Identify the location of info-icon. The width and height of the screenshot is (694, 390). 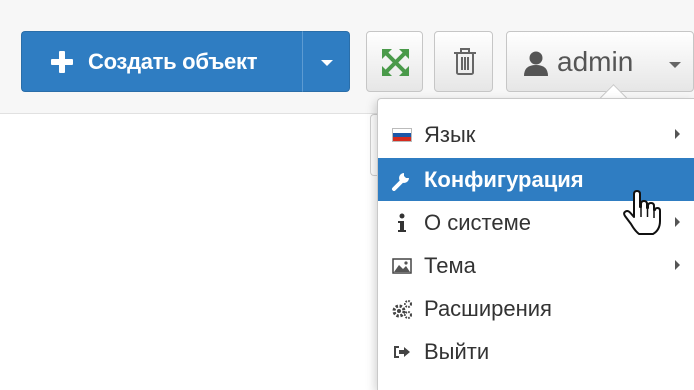
(402, 223).